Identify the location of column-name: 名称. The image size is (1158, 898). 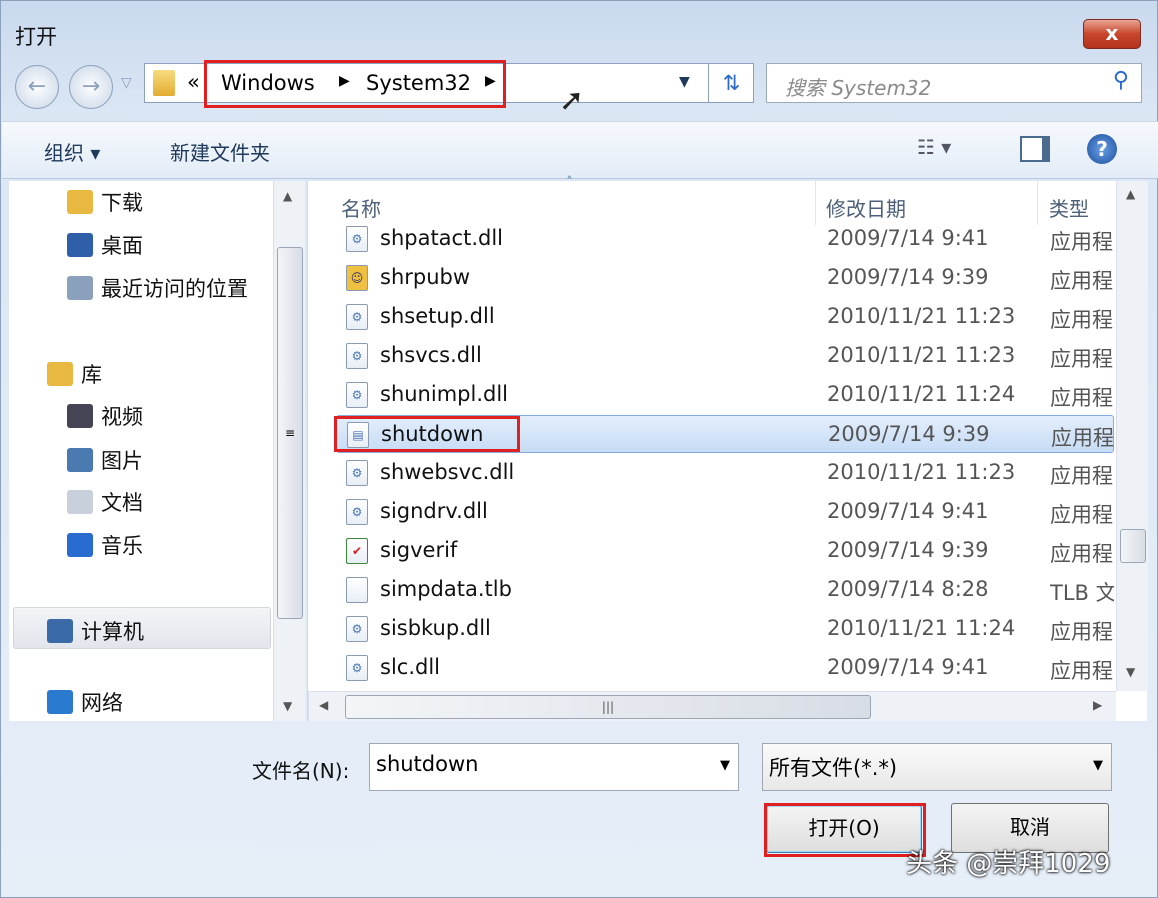
(361, 207).